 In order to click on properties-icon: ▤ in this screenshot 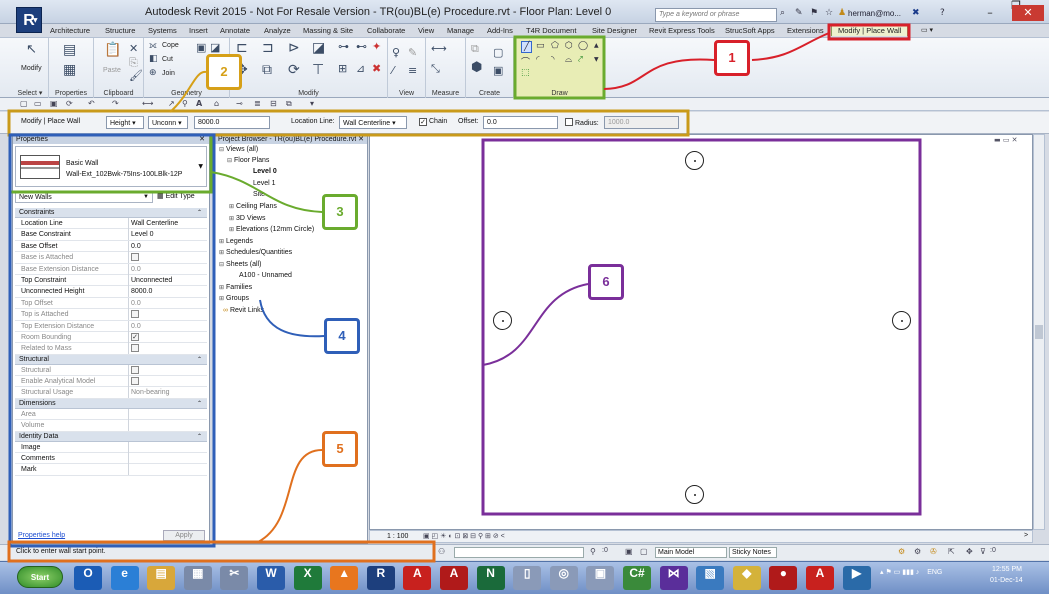, I will do `click(69, 50)`.